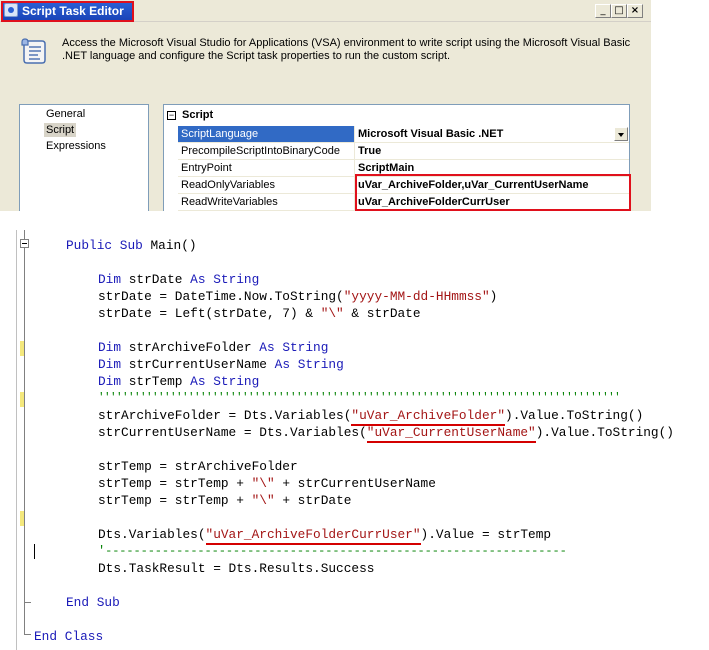 This screenshot has height=650, width=709. What do you see at coordinates (190, 347) in the screenshot?
I see `var-name: strArchiveFolder` at bounding box center [190, 347].